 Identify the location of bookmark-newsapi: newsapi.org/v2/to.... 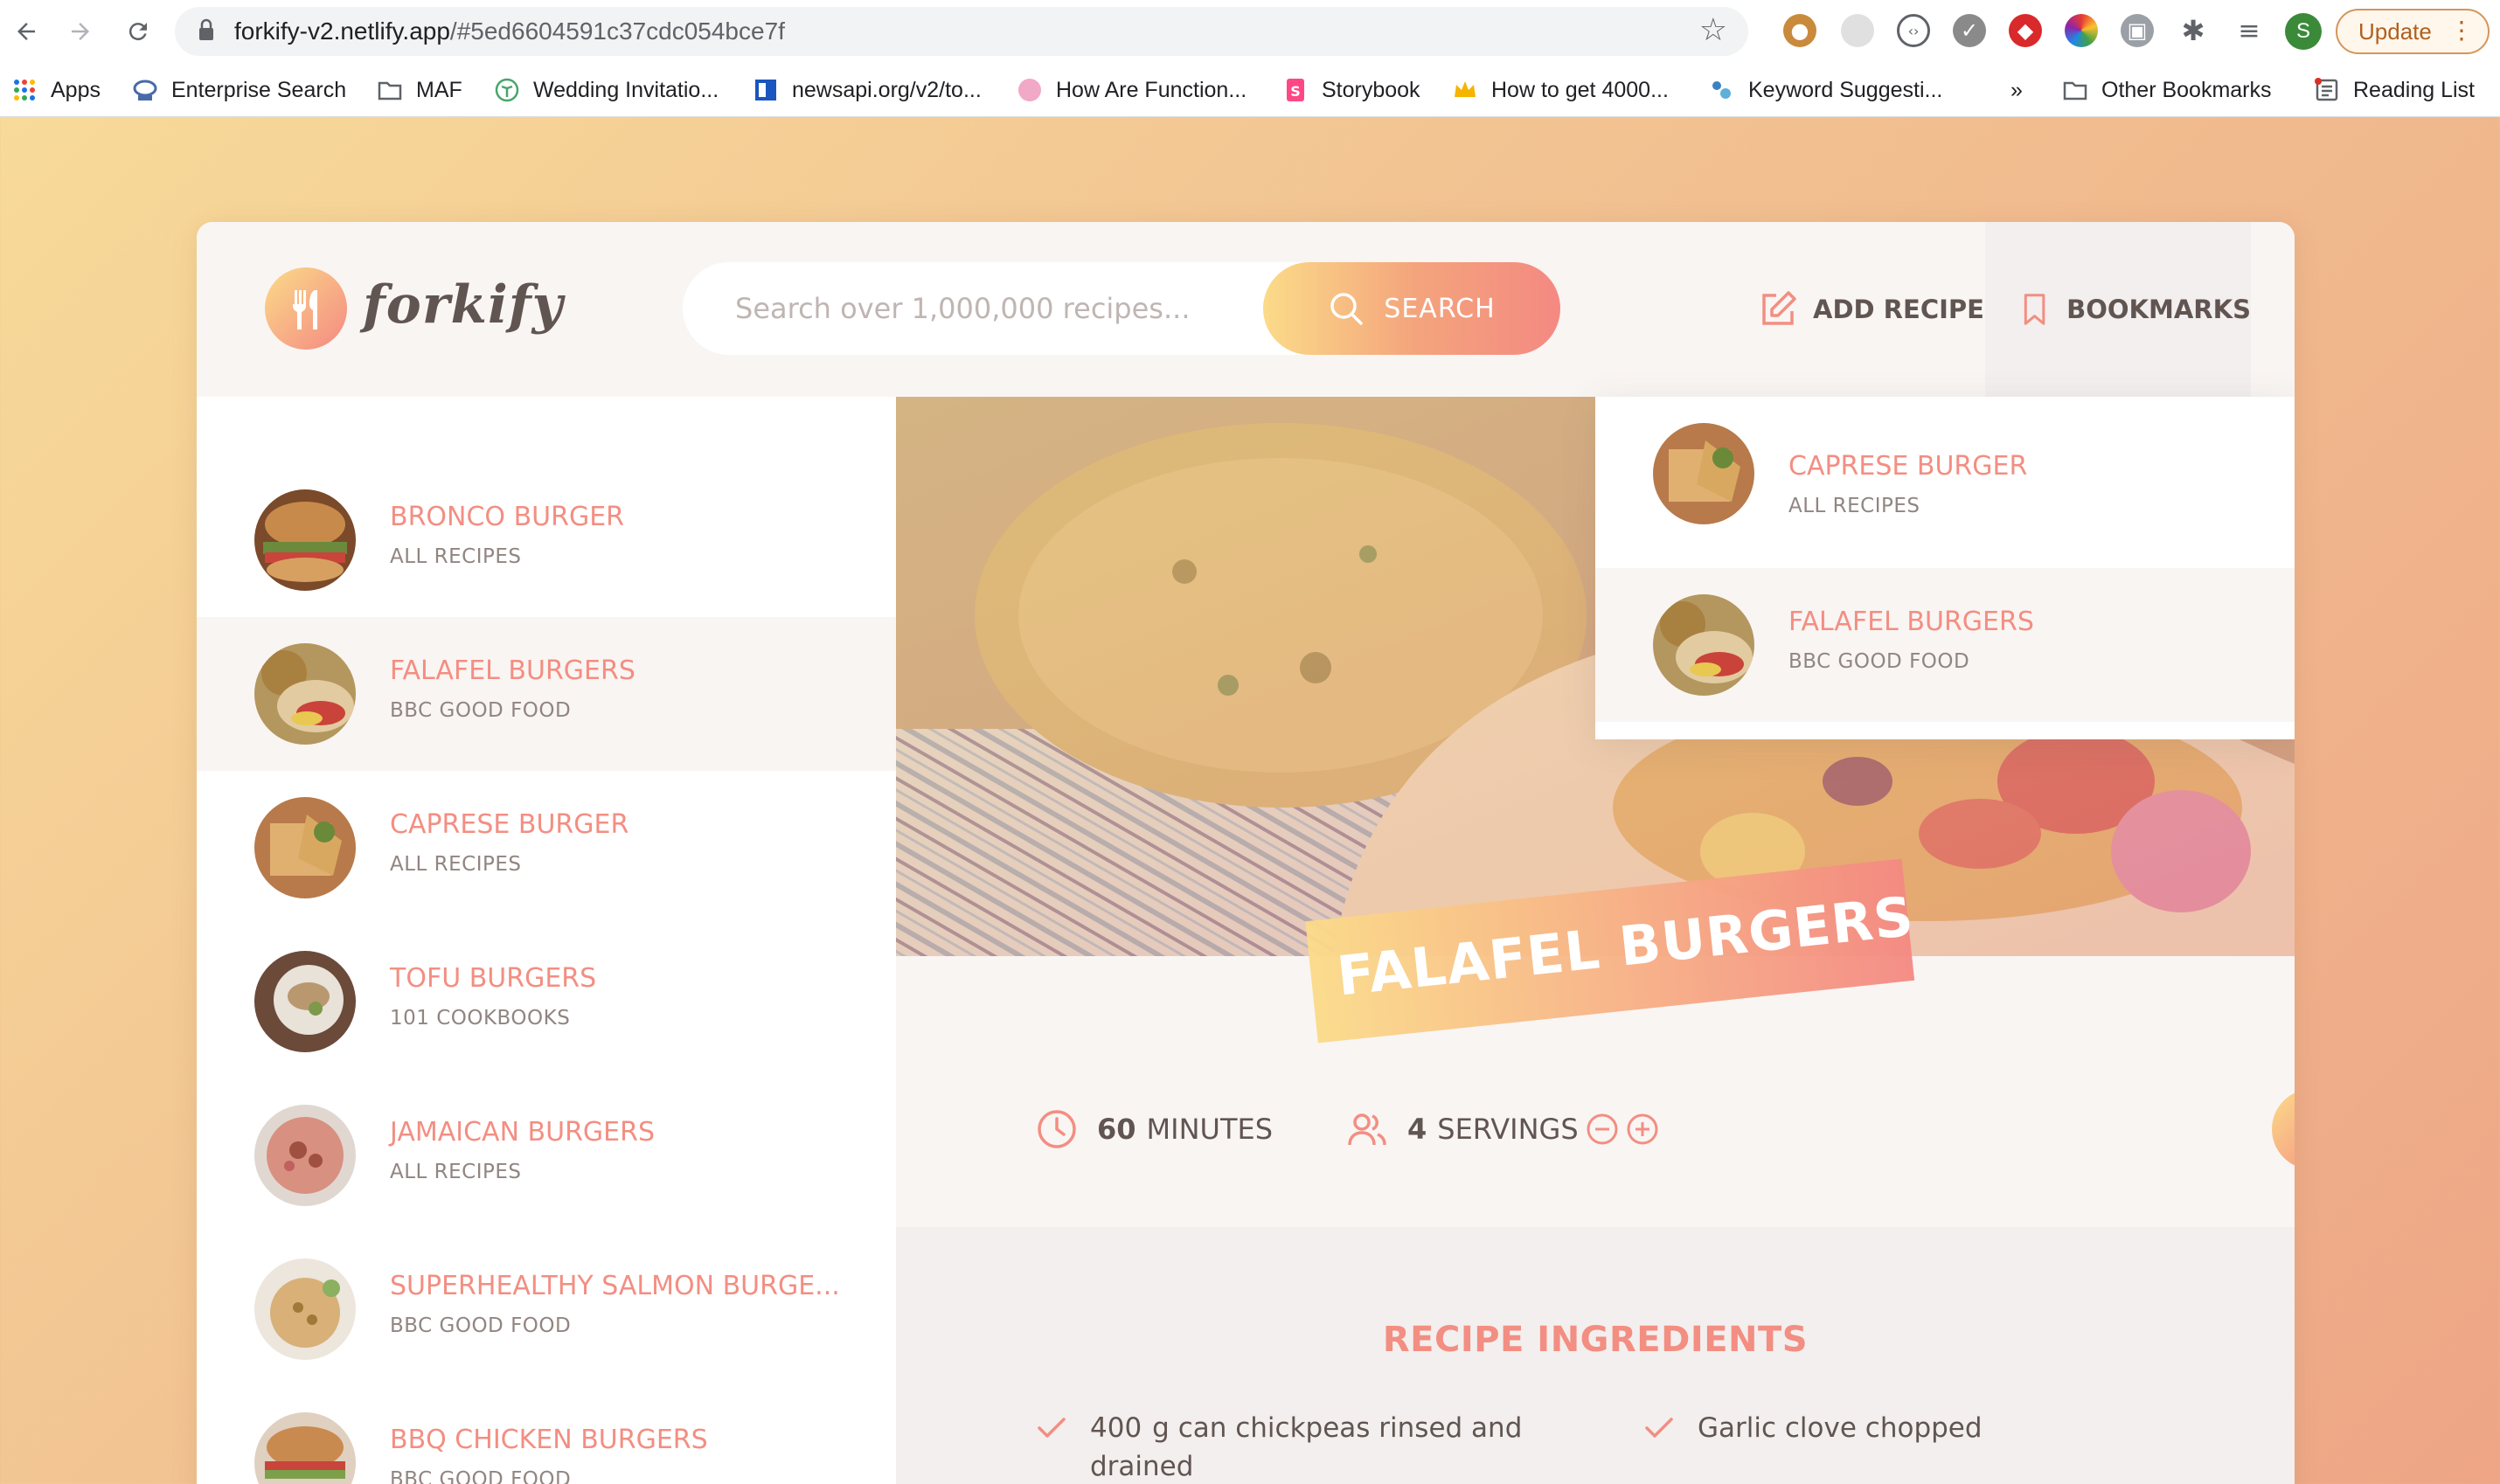
(867, 90).